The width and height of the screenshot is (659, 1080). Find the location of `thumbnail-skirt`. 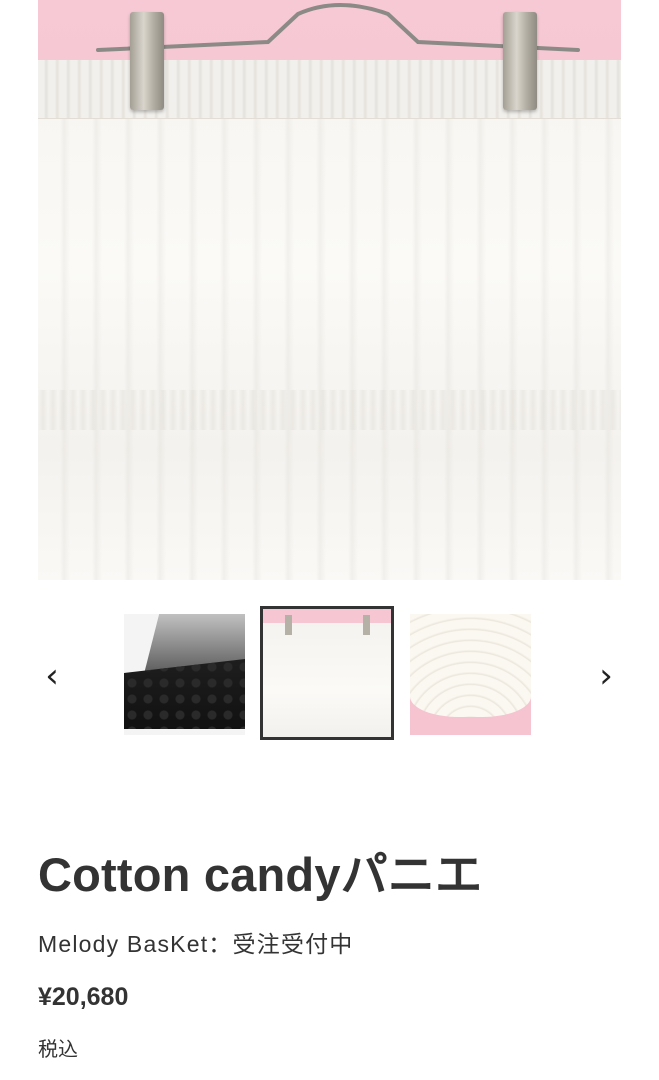

thumbnail-skirt is located at coordinates (327, 680).